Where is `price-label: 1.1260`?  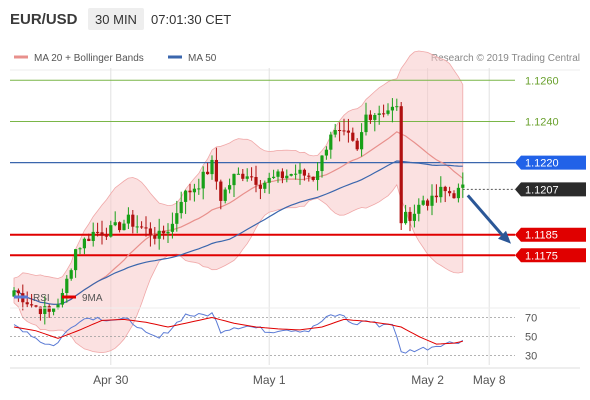 price-label: 1.1260 is located at coordinates (542, 81).